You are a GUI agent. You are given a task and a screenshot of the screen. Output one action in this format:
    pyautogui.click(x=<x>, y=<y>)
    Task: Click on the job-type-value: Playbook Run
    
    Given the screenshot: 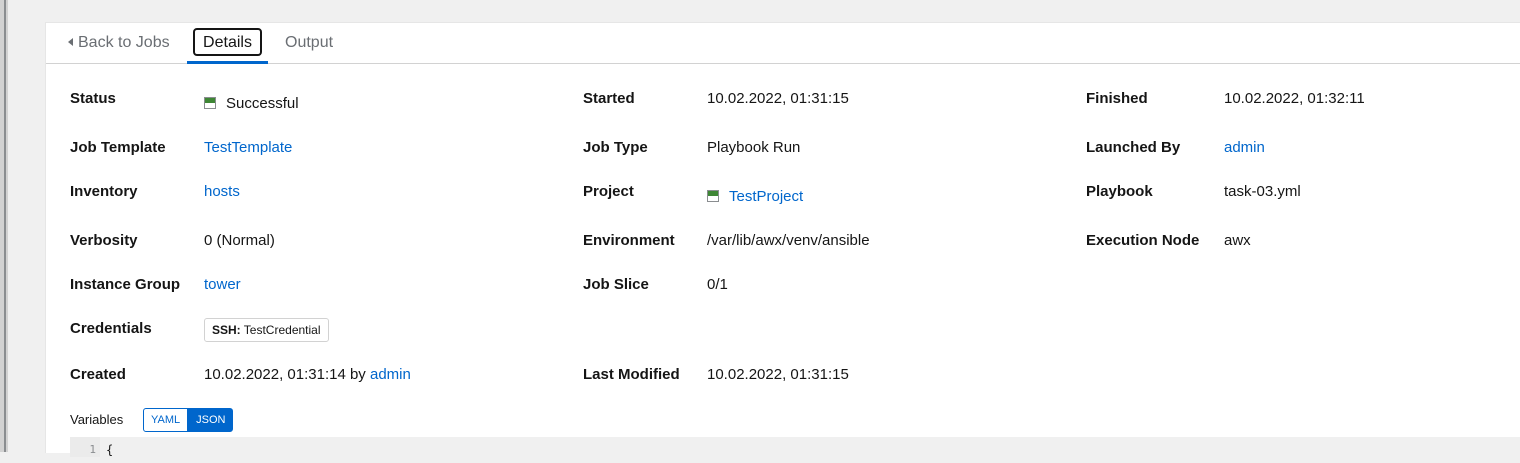 What is the action you would take?
    pyautogui.click(x=754, y=147)
    